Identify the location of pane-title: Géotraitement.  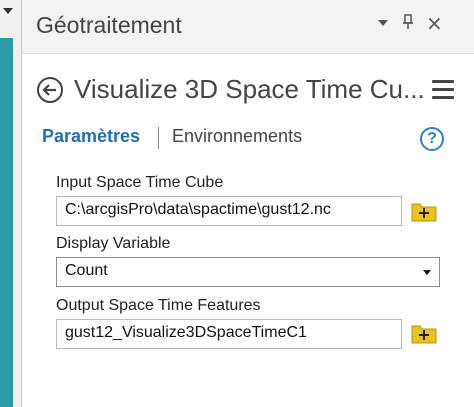
(109, 25).